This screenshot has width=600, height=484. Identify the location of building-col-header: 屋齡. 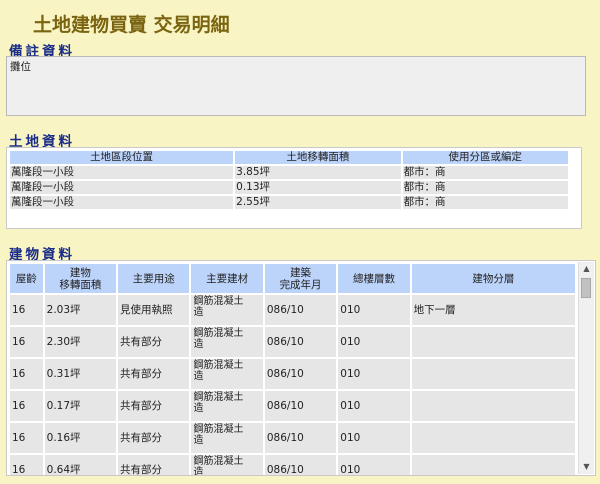
(26, 278).